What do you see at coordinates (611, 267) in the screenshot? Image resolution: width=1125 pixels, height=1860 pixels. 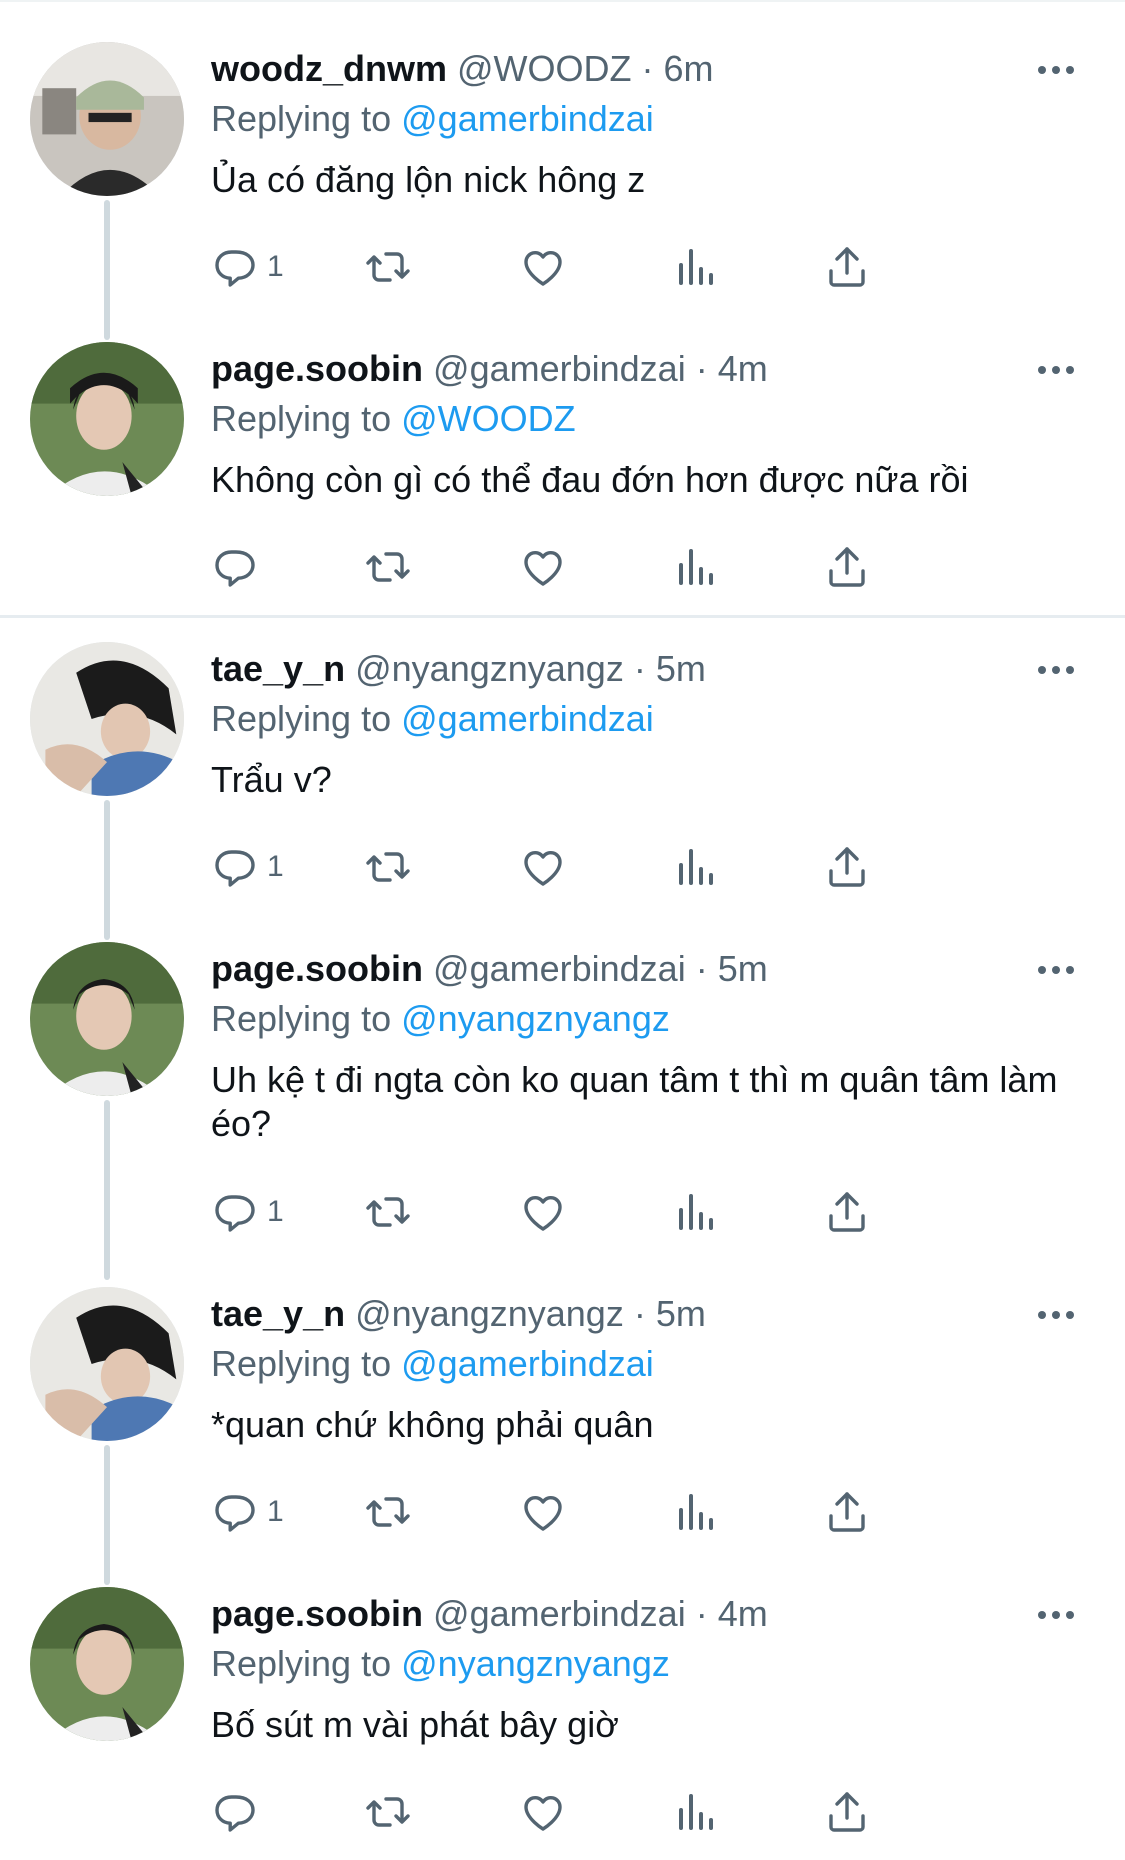 I see `action-bar: 1` at bounding box center [611, 267].